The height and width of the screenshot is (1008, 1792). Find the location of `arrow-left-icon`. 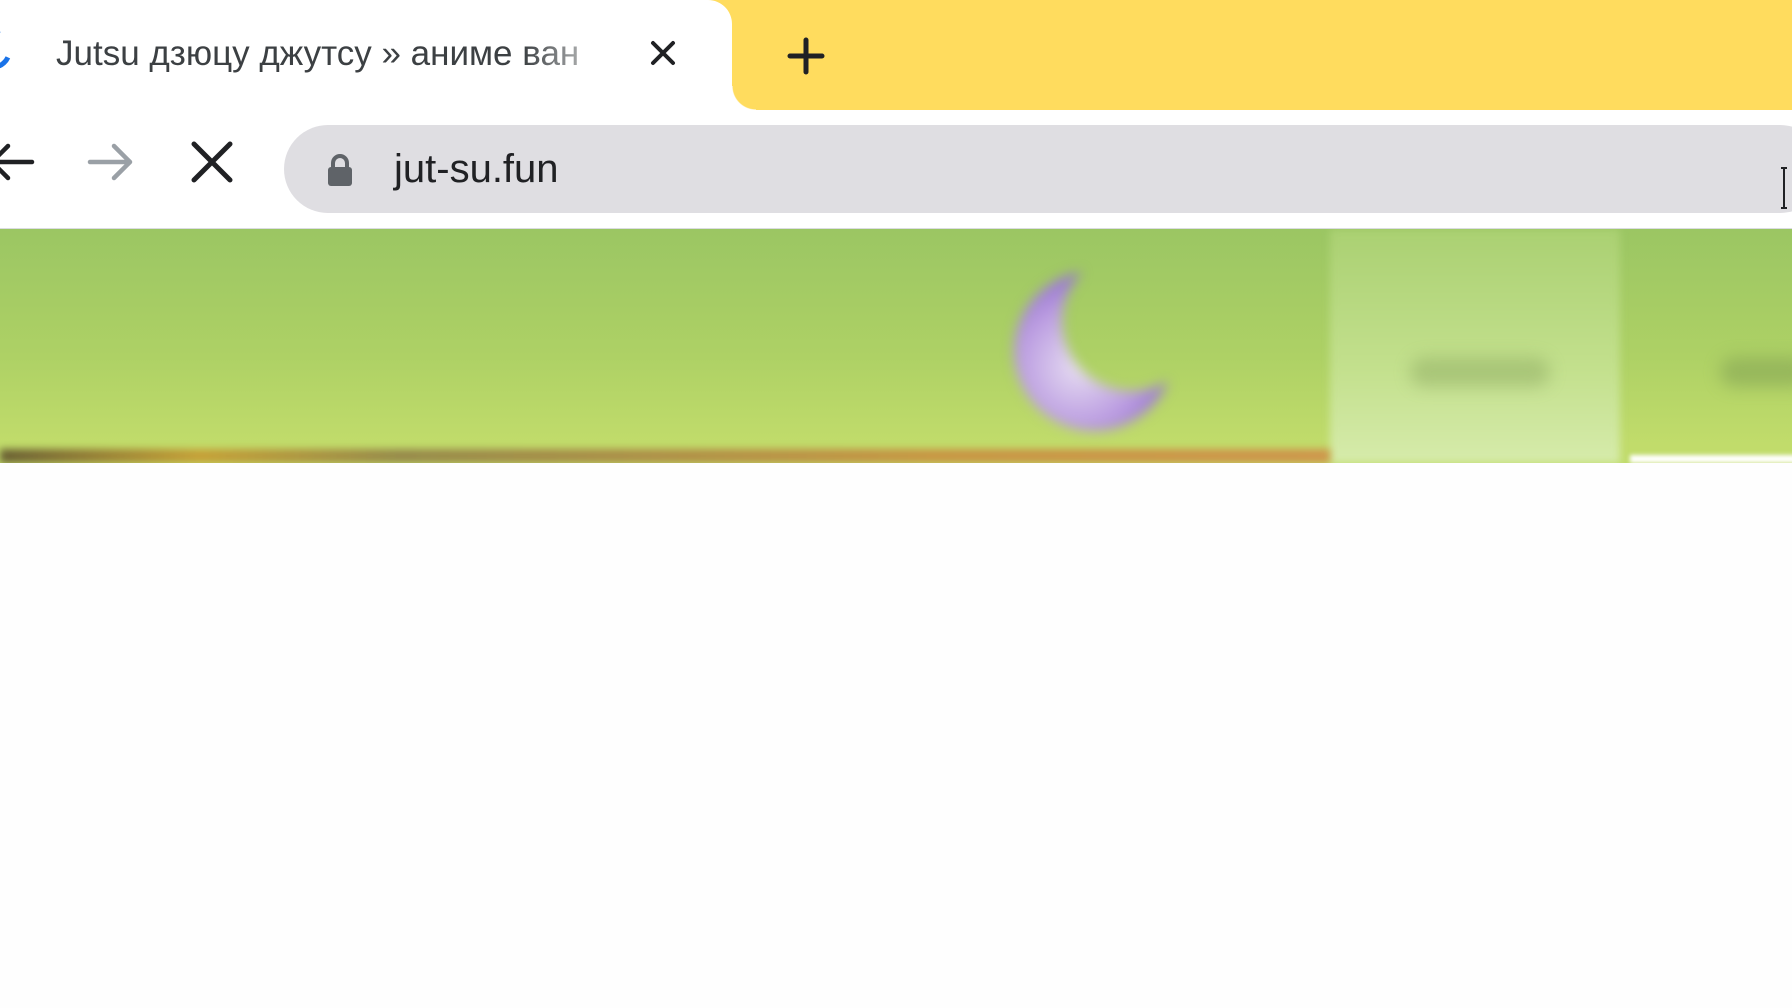

arrow-left-icon is located at coordinates (17, 162).